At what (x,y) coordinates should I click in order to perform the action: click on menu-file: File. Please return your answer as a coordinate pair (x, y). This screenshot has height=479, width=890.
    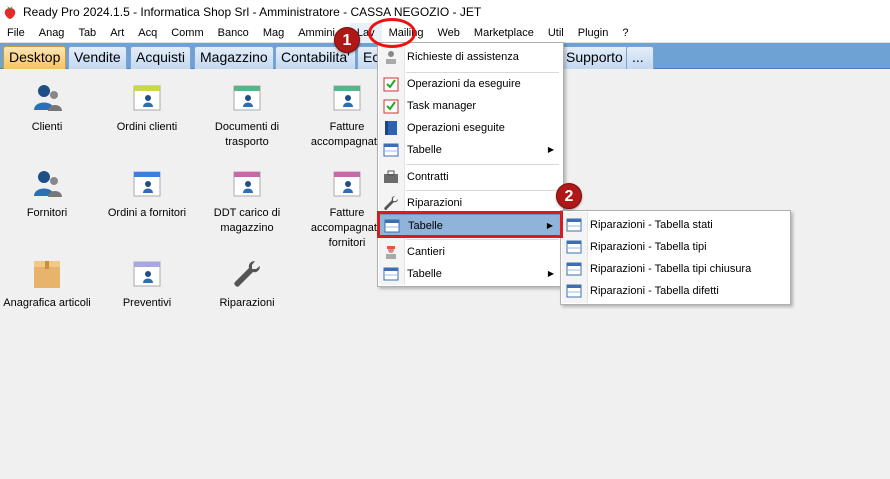
    Looking at the image, I should click on (16, 33).